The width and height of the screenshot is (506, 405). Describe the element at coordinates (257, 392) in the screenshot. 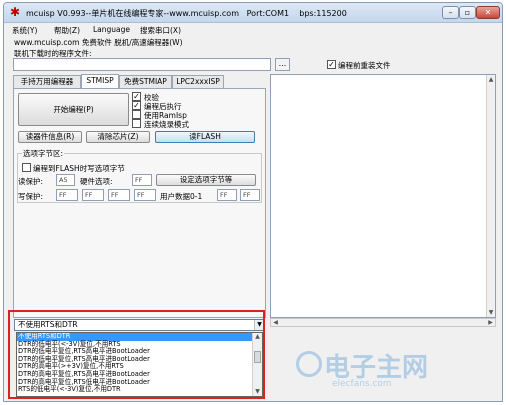

I see `dropdown-scroll-down-icon: ▼` at that location.